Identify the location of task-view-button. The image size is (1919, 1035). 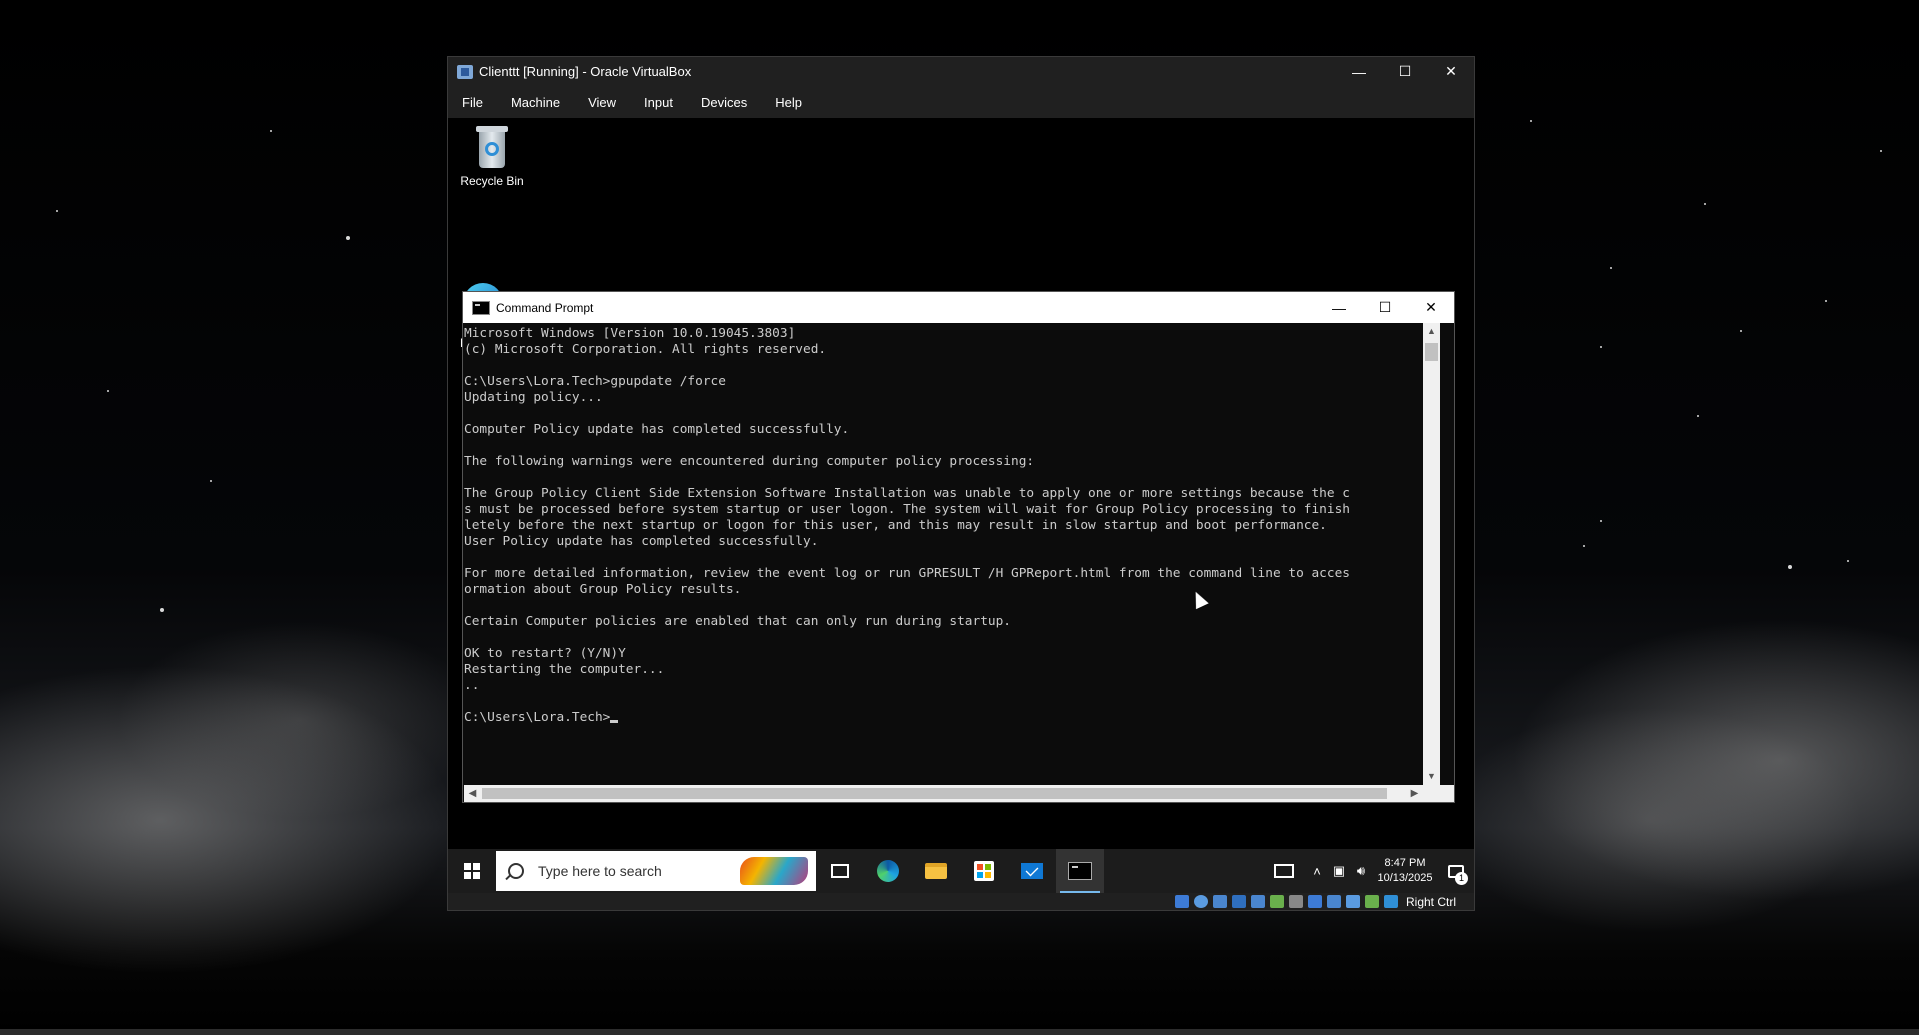
(840, 871).